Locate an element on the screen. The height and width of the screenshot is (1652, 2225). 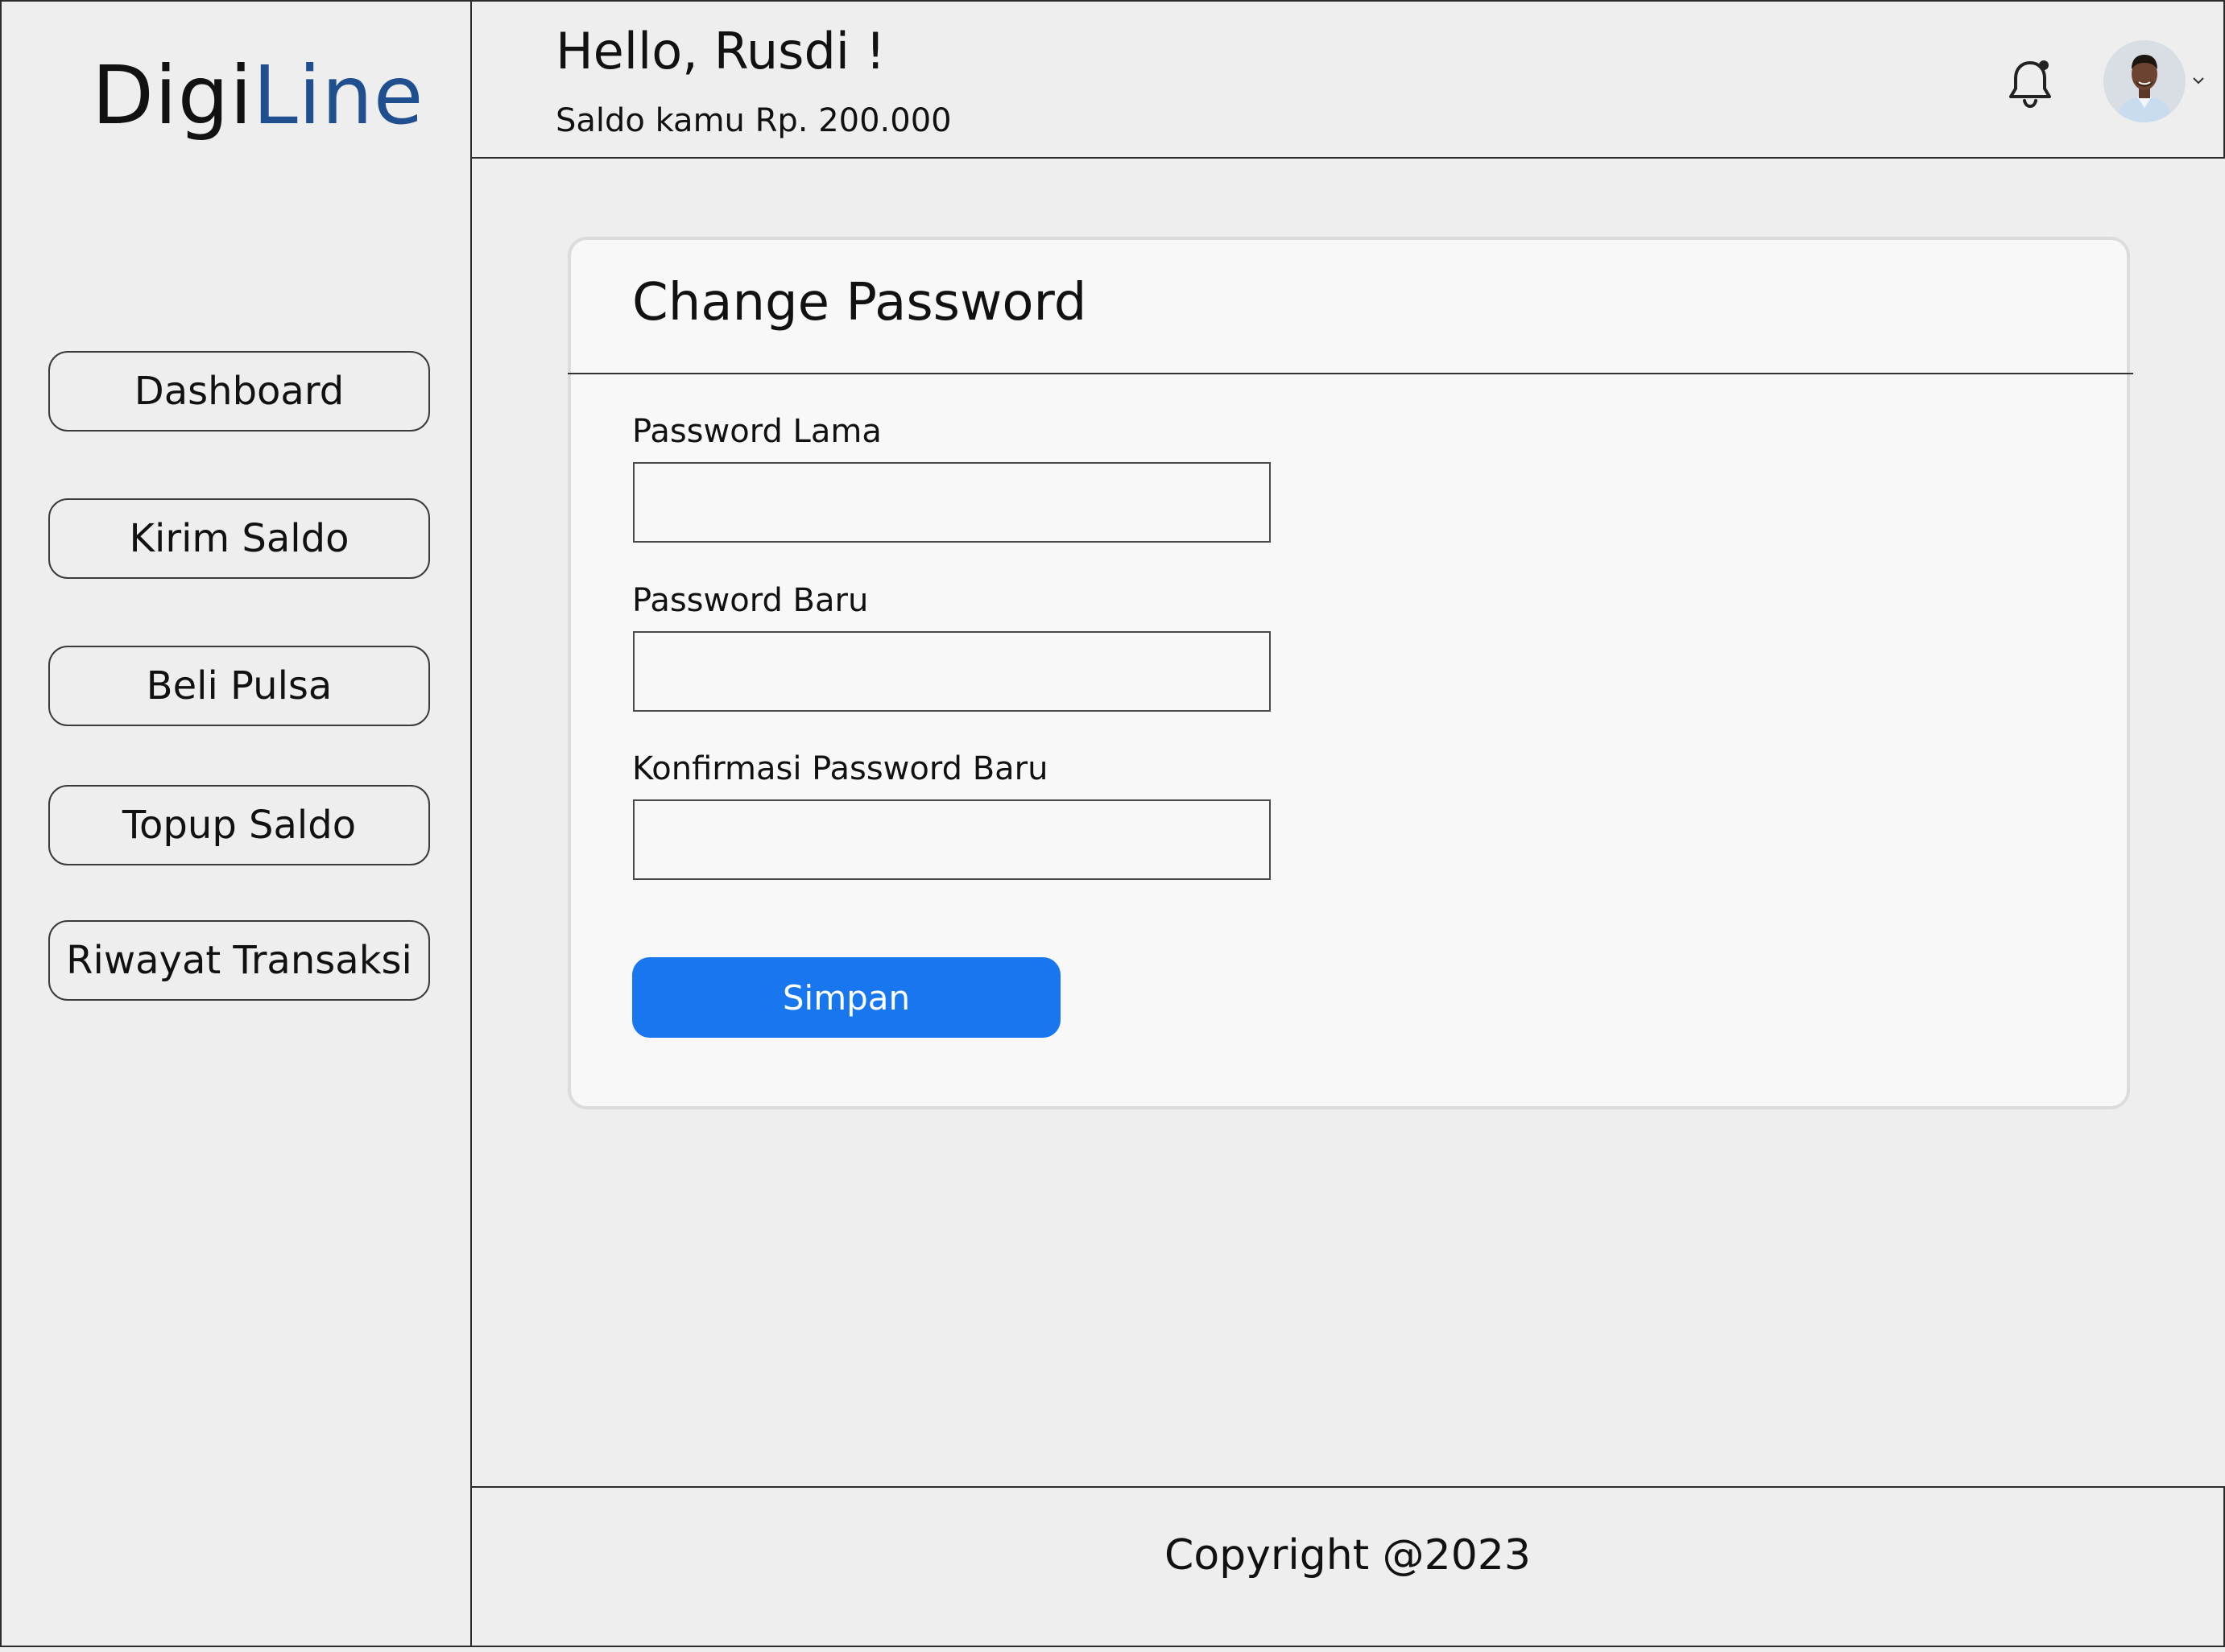
sidebar-item-topup-saldo: Topup Saldo is located at coordinates (239, 825).